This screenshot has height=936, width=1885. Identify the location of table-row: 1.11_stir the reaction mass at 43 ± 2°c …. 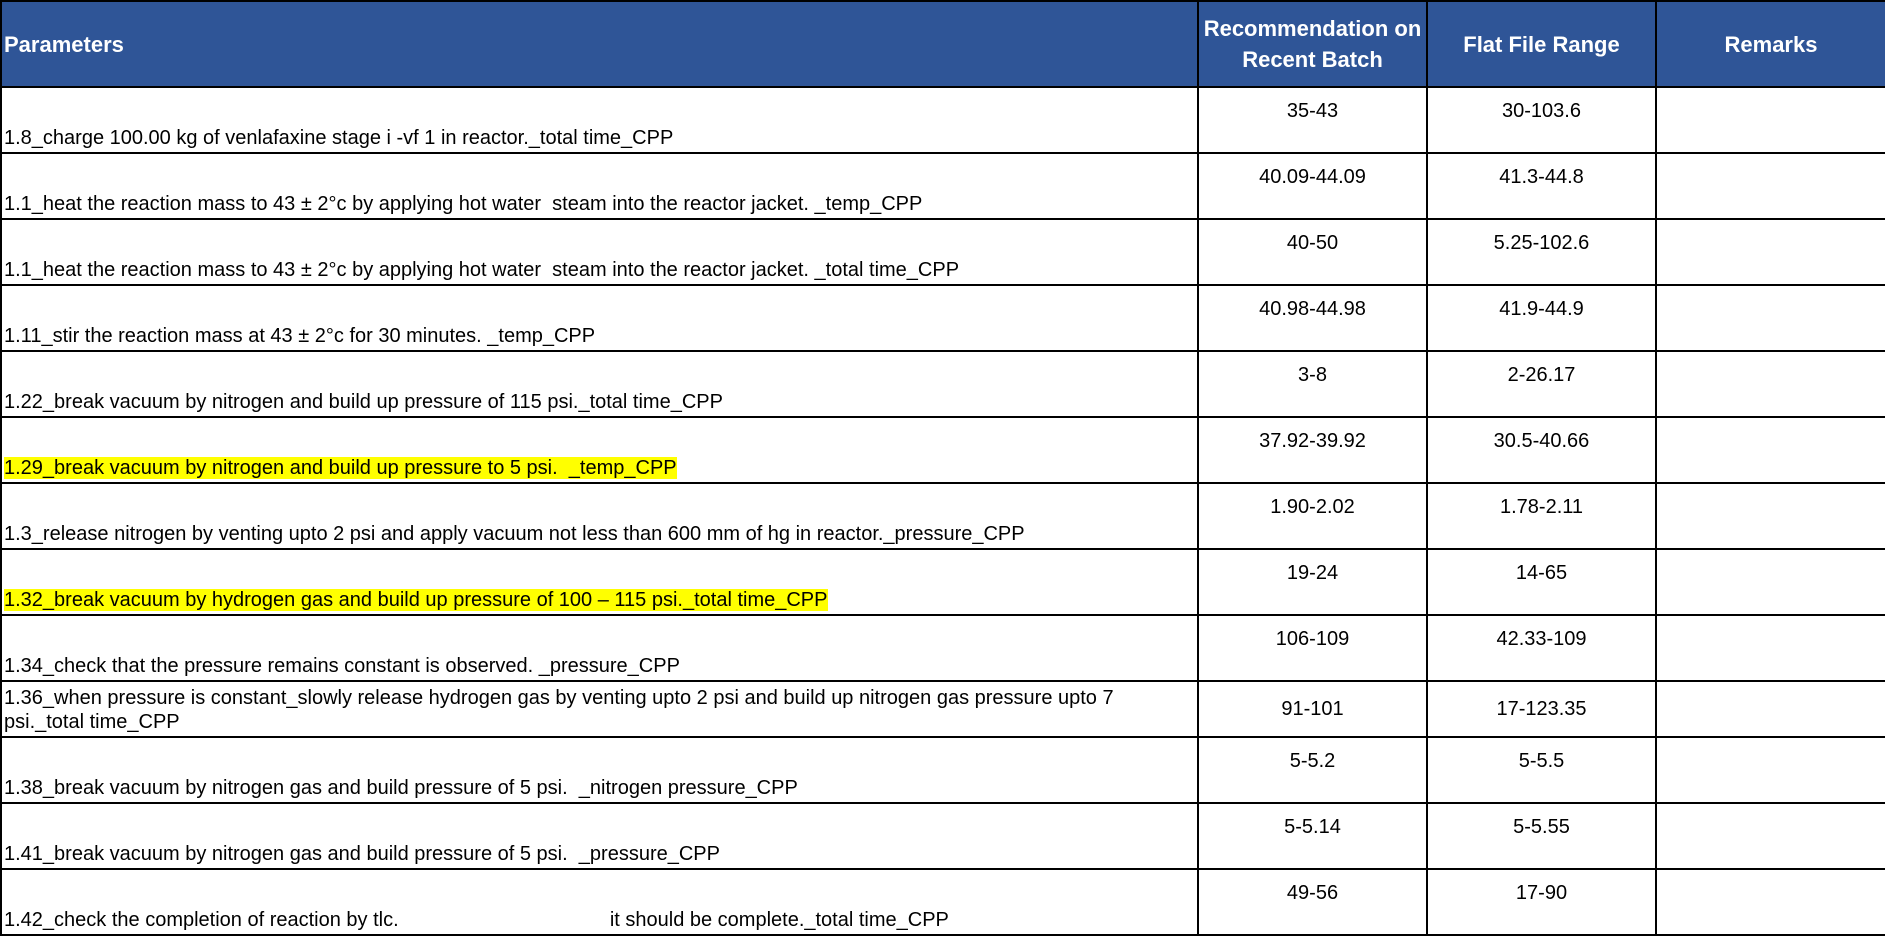
(942, 318).